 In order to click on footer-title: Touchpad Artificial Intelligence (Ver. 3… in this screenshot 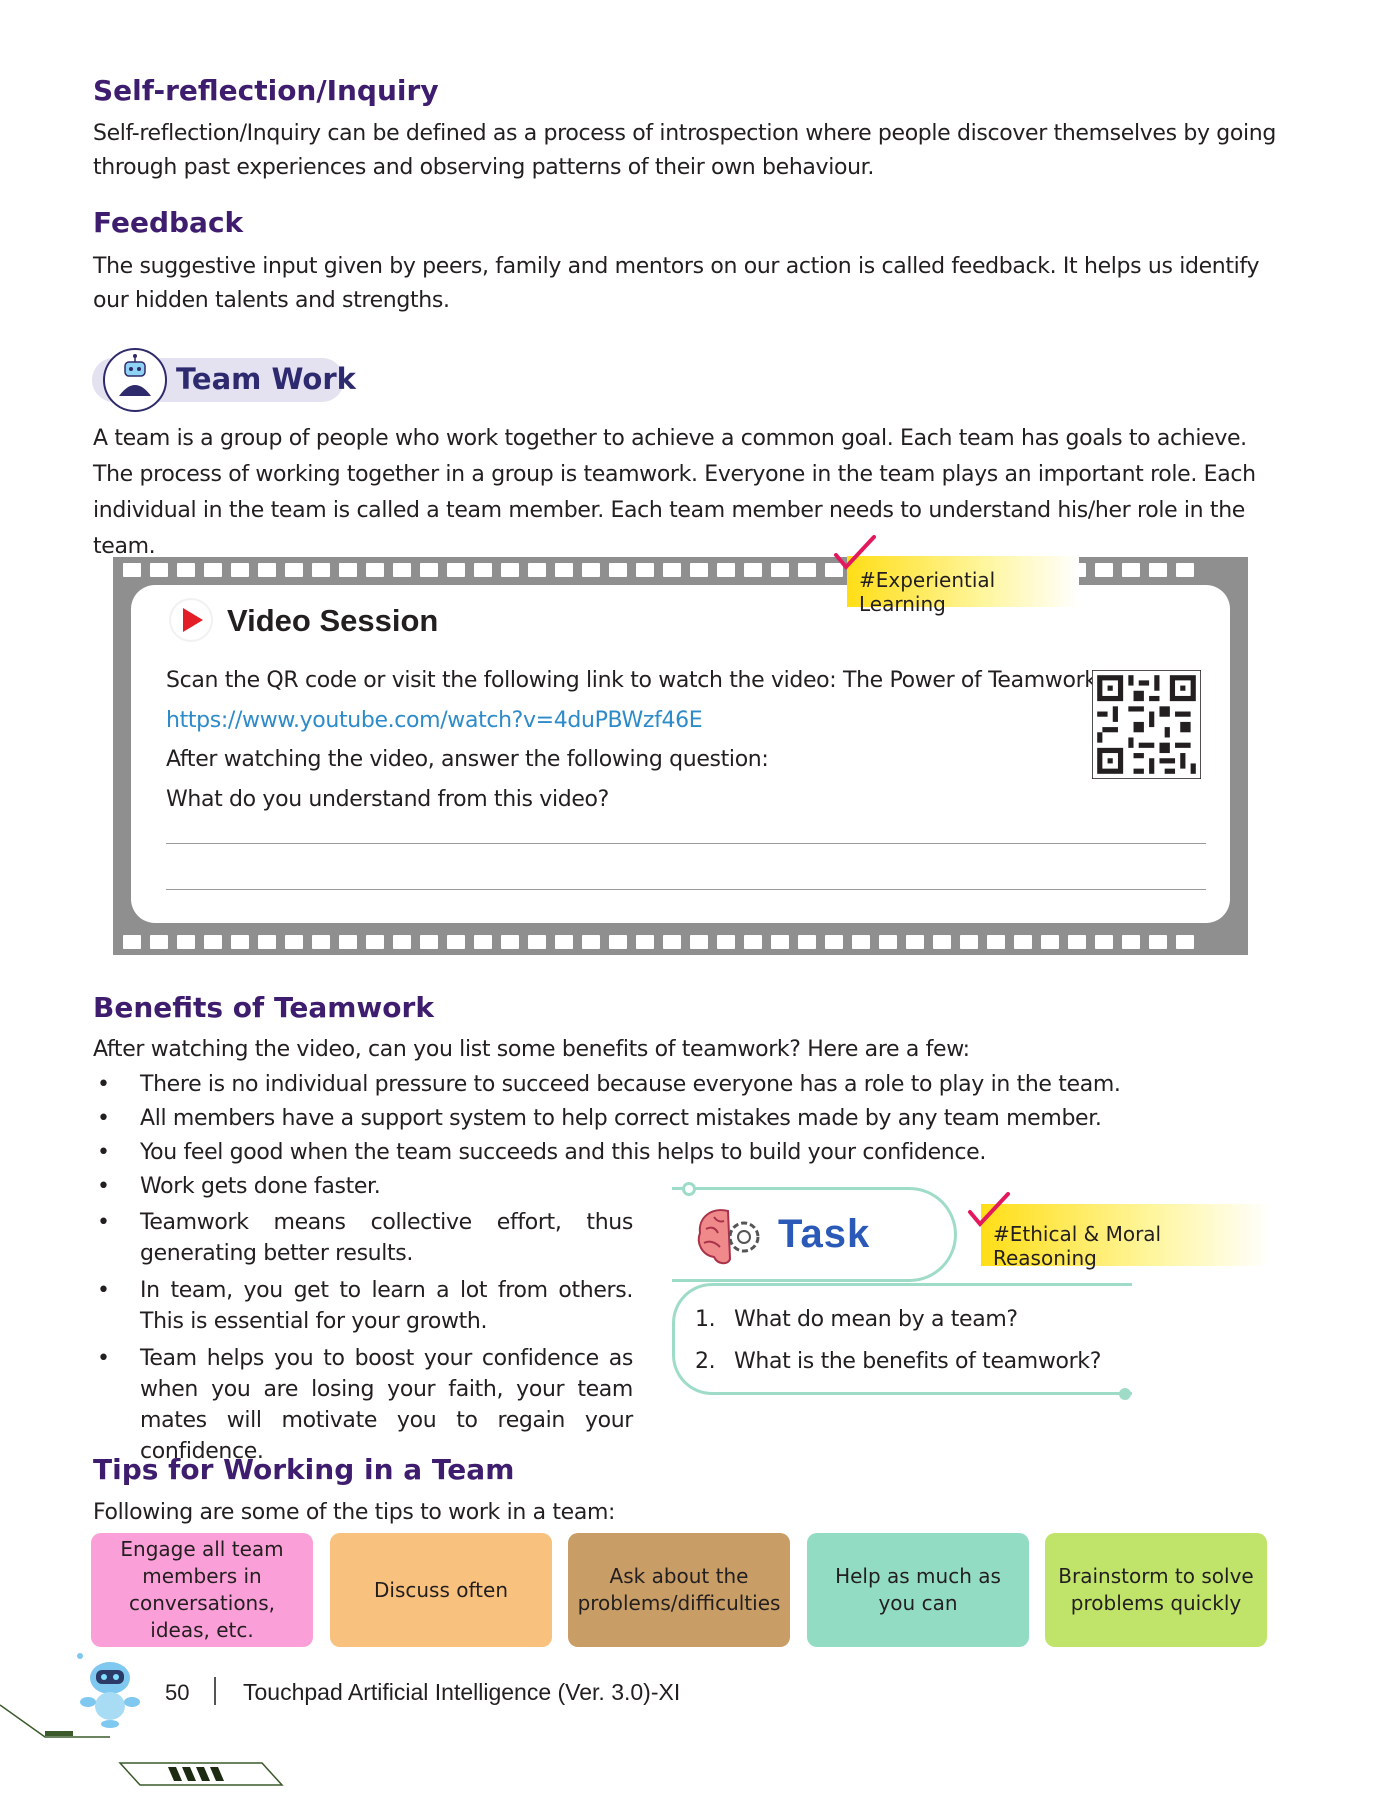, I will do `click(462, 1692)`.